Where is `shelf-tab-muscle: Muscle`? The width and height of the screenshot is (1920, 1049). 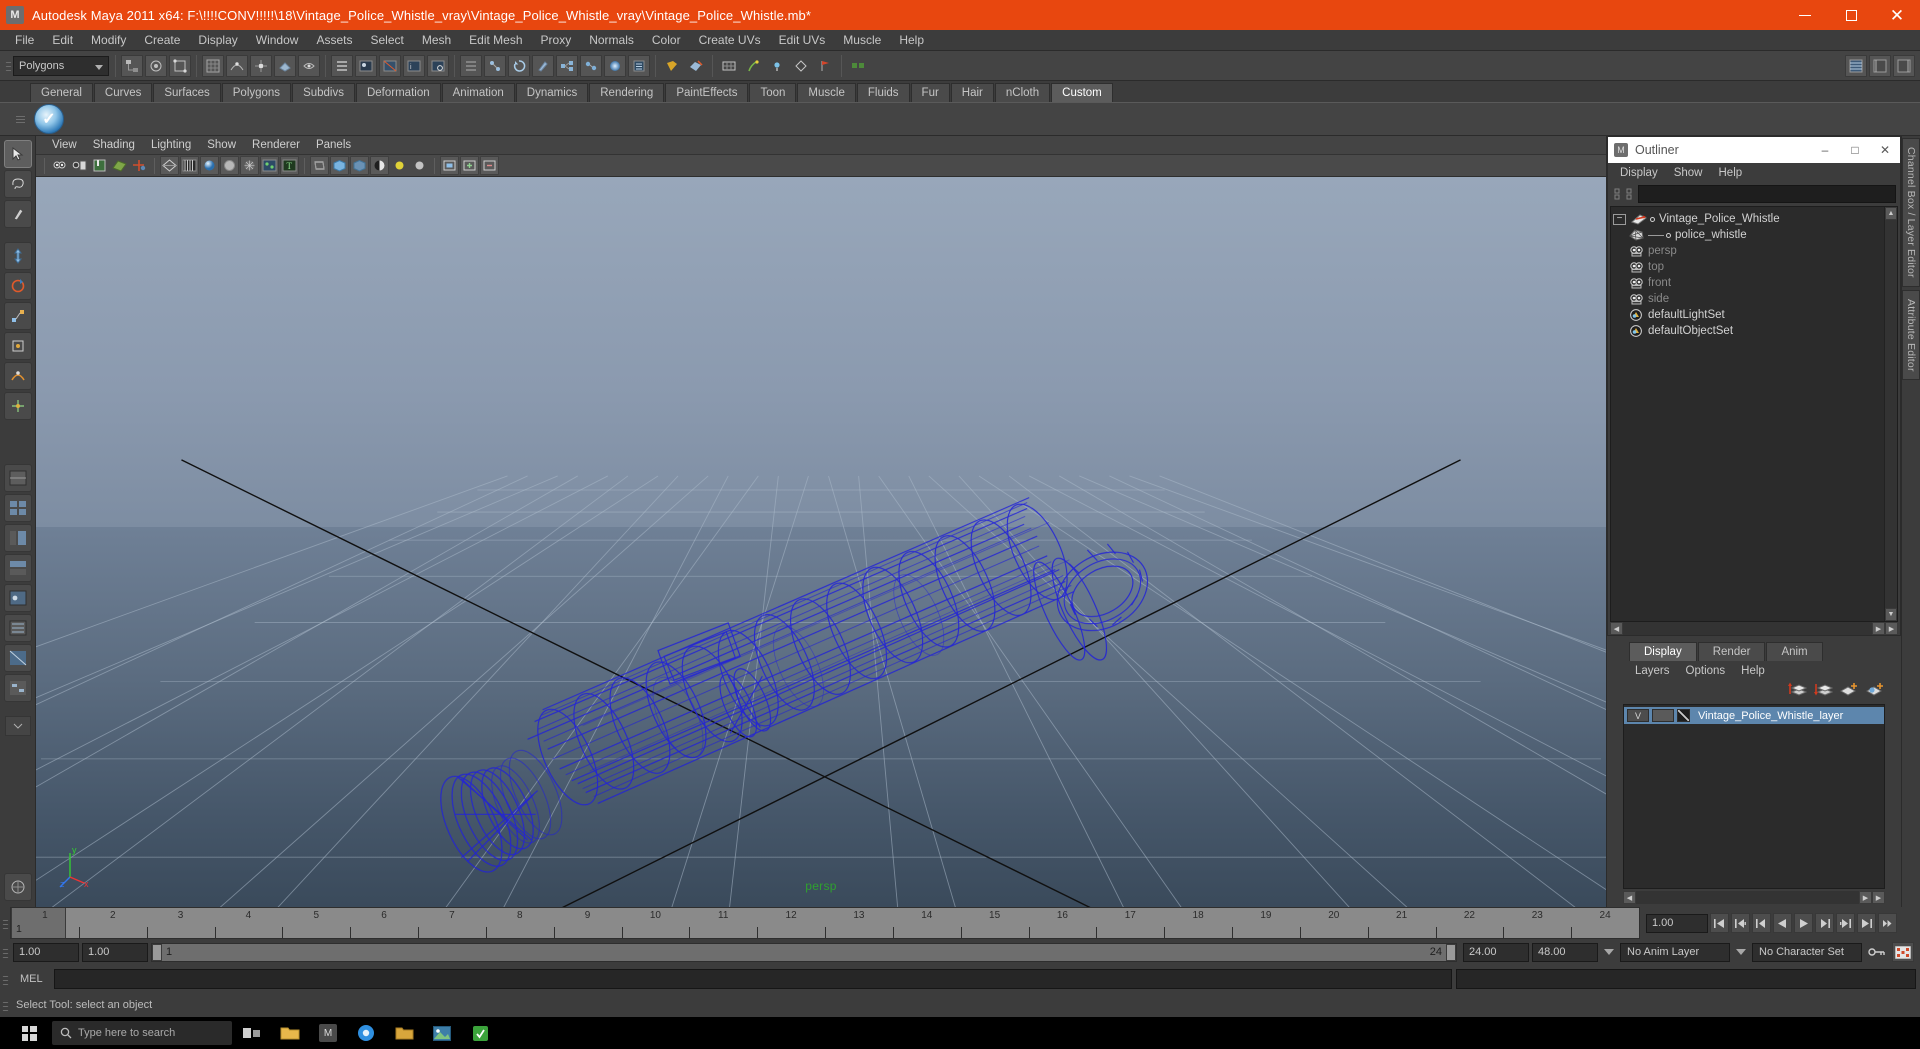
shelf-tab-muscle: Muscle is located at coordinates (826, 92).